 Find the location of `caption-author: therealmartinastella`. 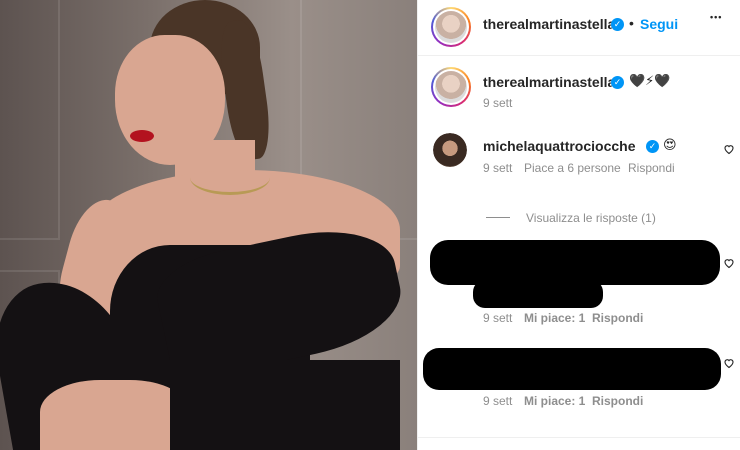

caption-author: therealmartinastella is located at coordinates (549, 82).